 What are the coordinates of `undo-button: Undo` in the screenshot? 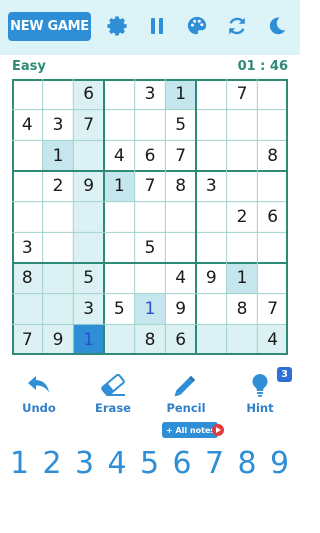 It's located at (39, 393).